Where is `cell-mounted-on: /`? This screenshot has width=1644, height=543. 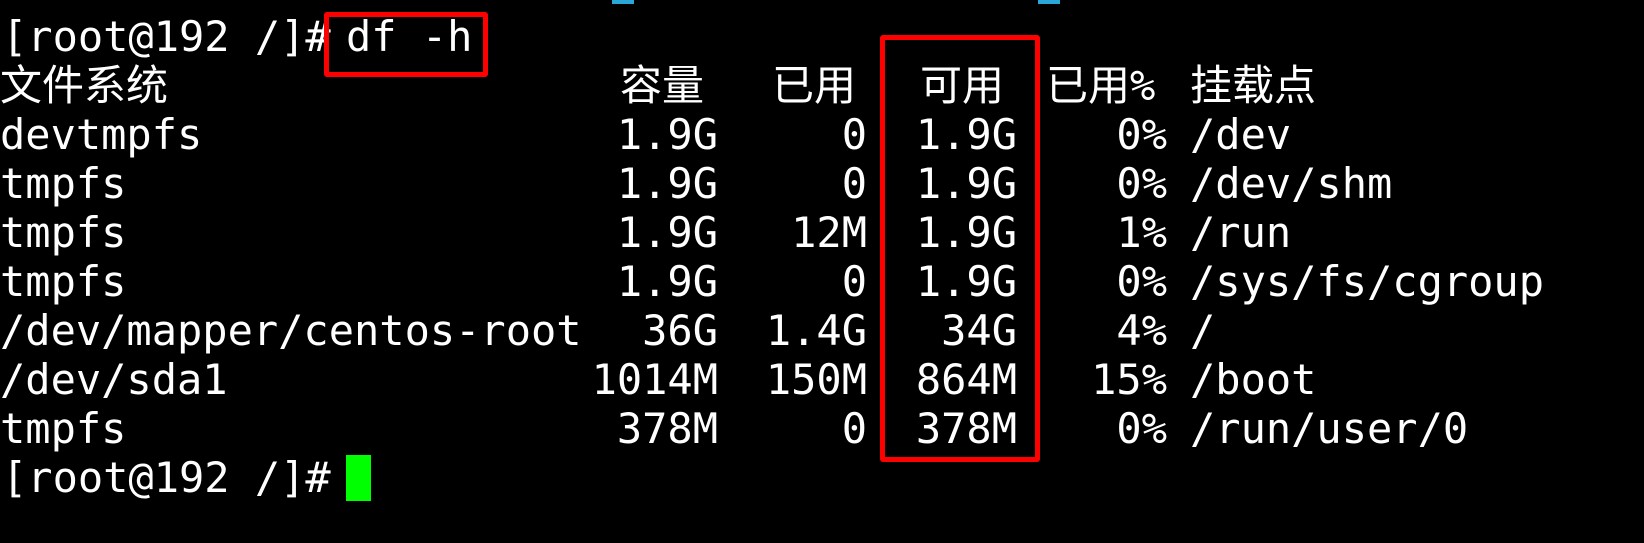 cell-mounted-on: / is located at coordinates (1203, 330).